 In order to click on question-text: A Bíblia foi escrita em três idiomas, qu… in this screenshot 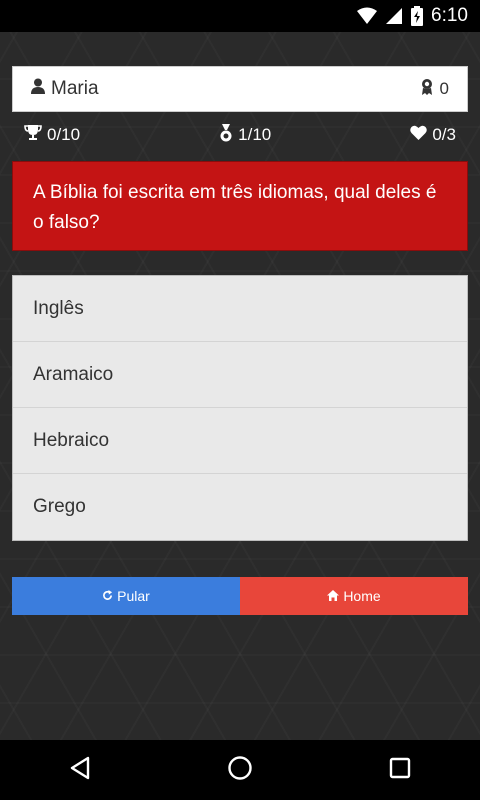, I will do `click(235, 207)`.